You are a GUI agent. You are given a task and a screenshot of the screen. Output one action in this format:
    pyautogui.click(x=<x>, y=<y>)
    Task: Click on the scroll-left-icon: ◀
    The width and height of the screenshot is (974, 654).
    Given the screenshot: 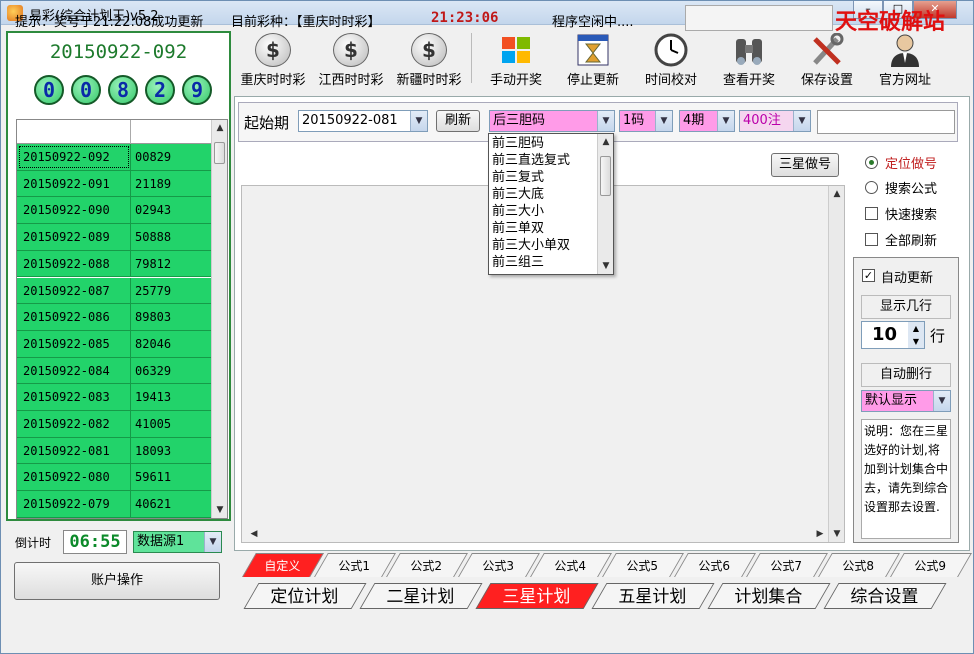 What is the action you would take?
    pyautogui.click(x=254, y=534)
    